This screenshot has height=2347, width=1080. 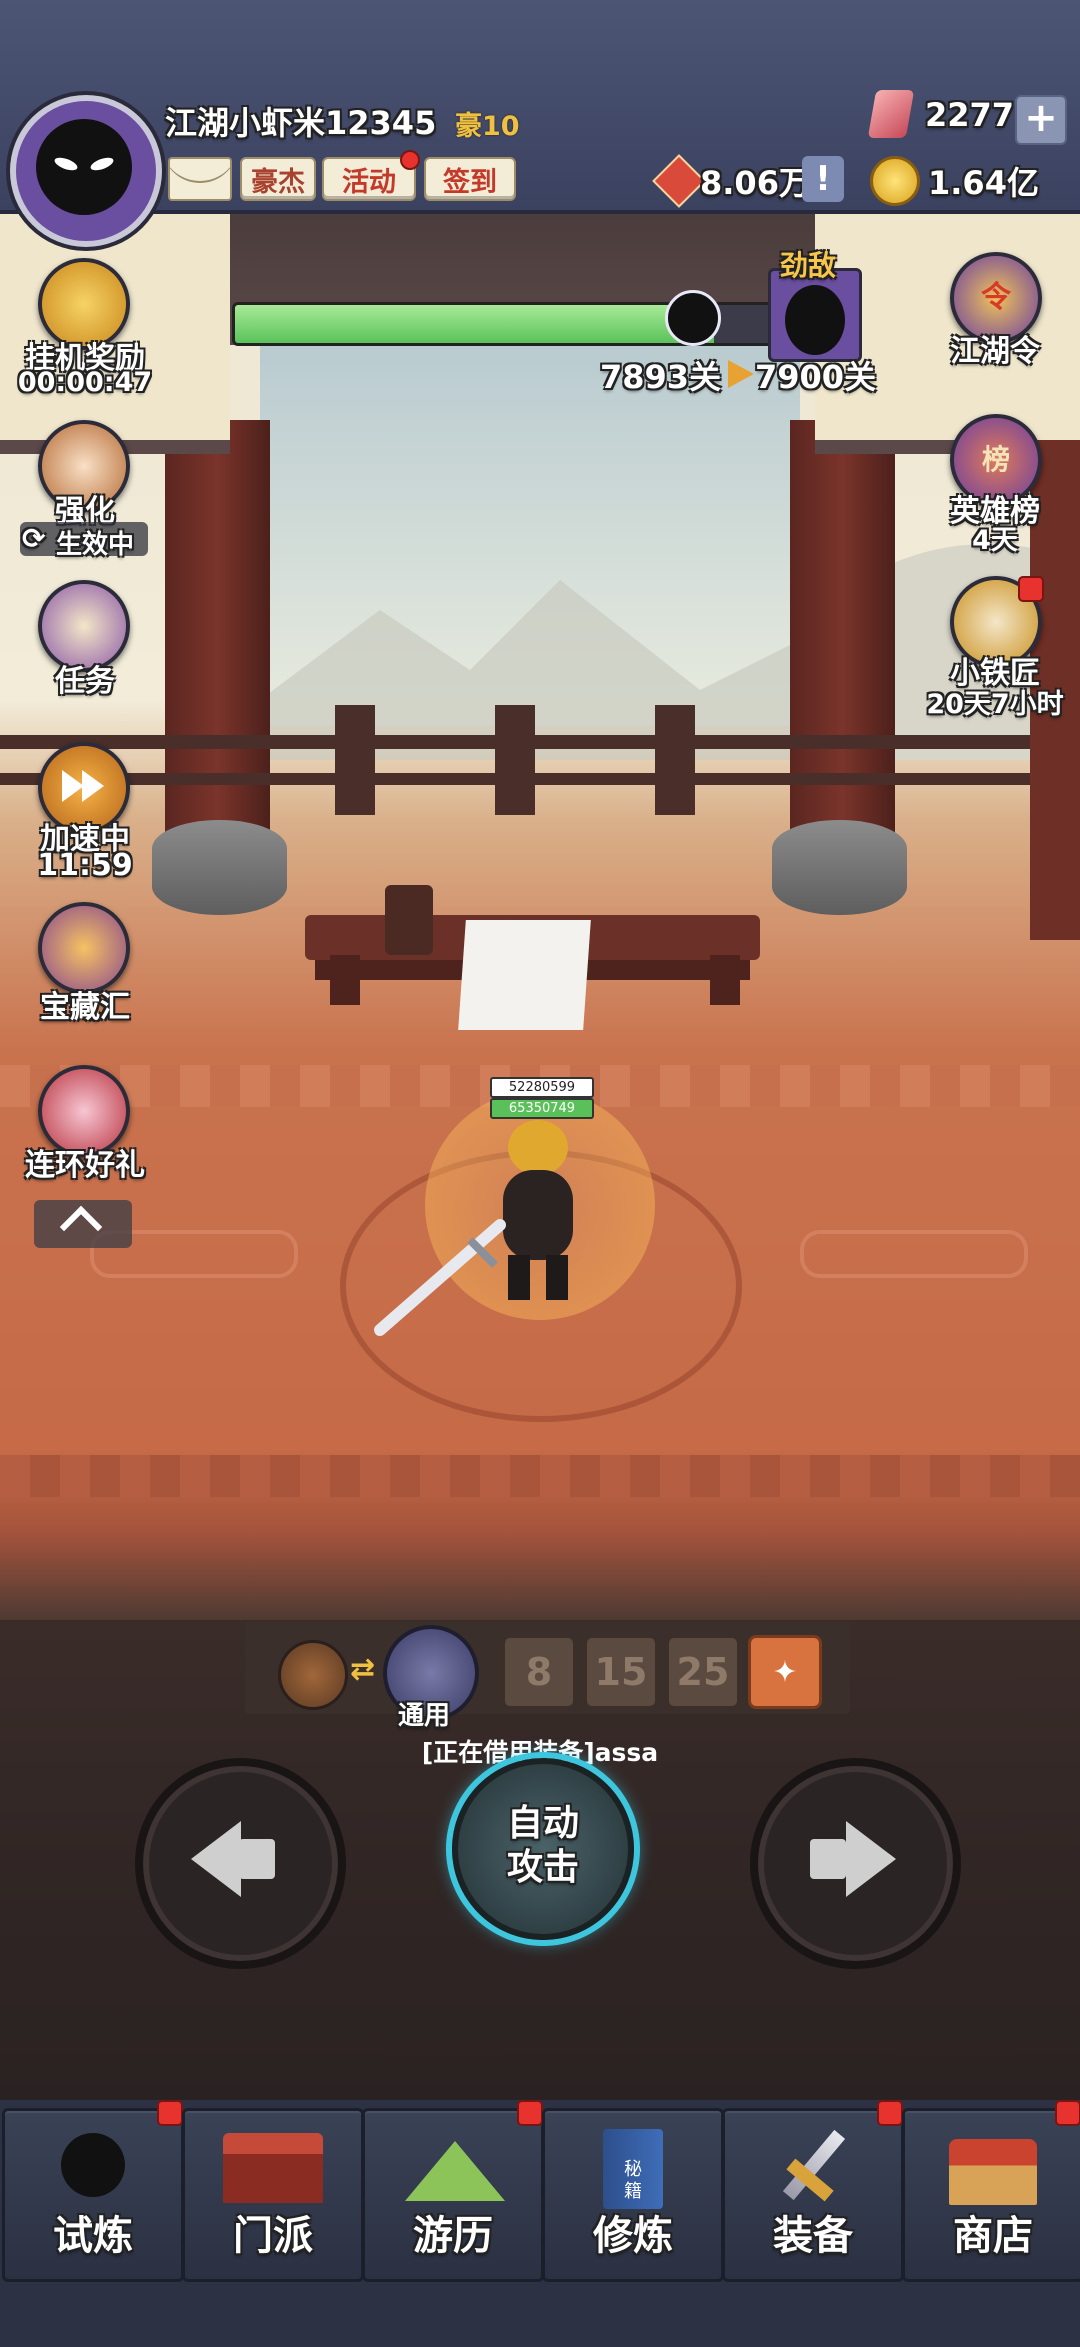 I want to click on tab-equipment-label: 装备, so click(x=813, y=2236).